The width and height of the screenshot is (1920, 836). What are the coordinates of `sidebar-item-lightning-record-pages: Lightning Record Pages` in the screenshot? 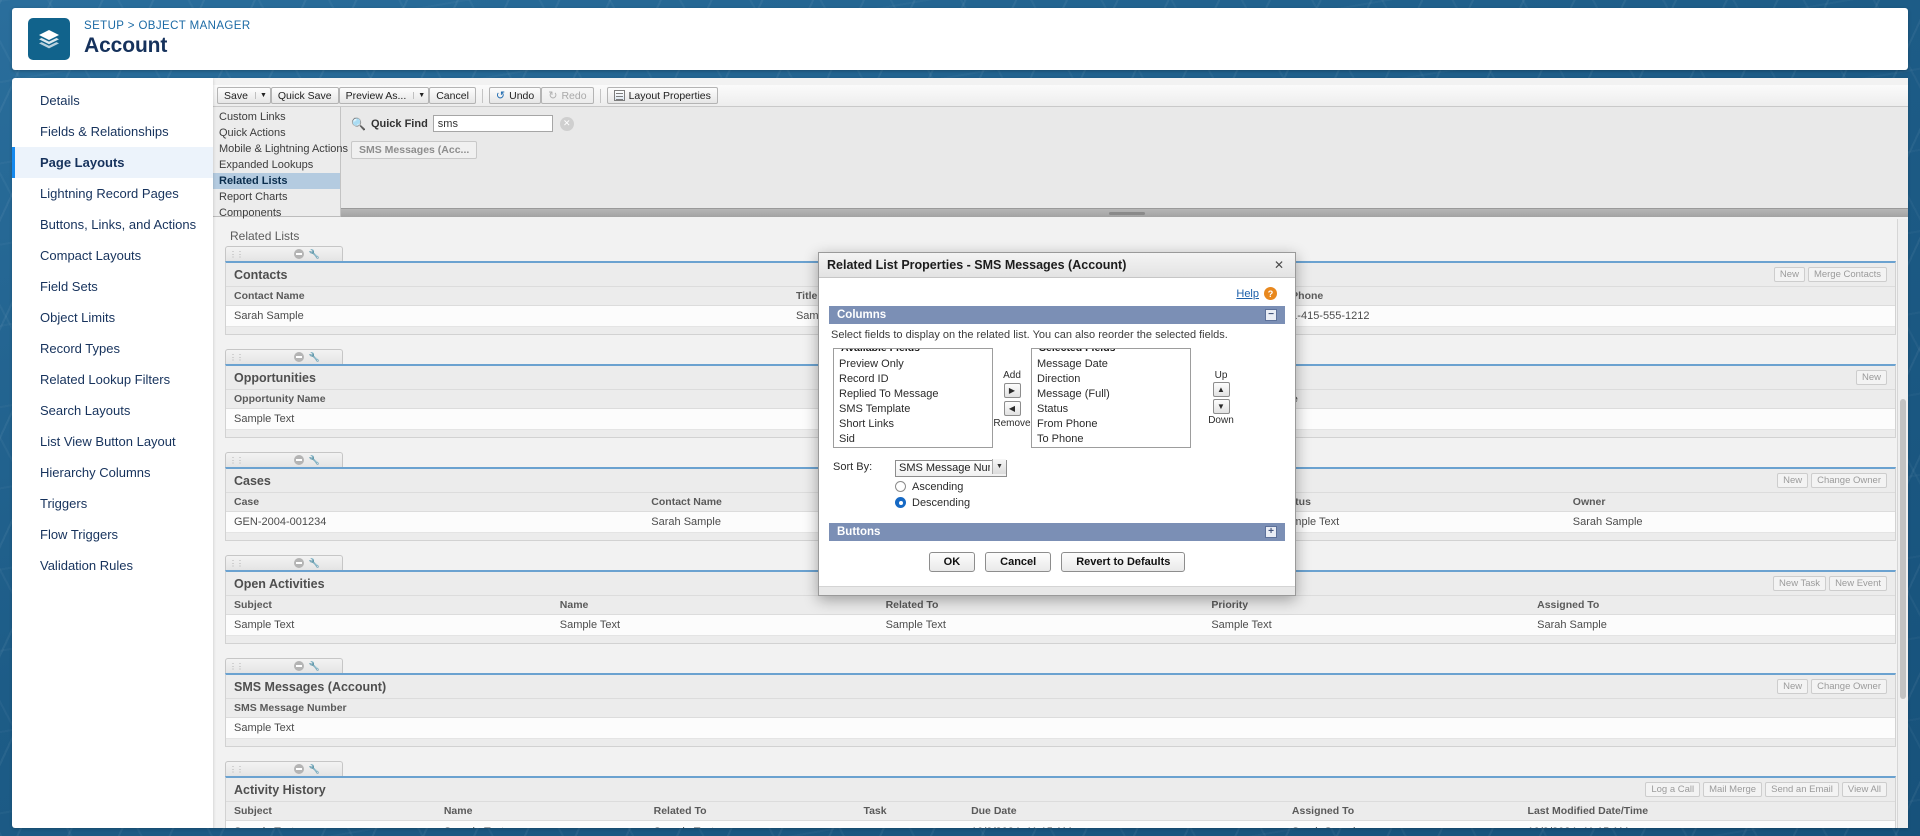 It's located at (112, 193).